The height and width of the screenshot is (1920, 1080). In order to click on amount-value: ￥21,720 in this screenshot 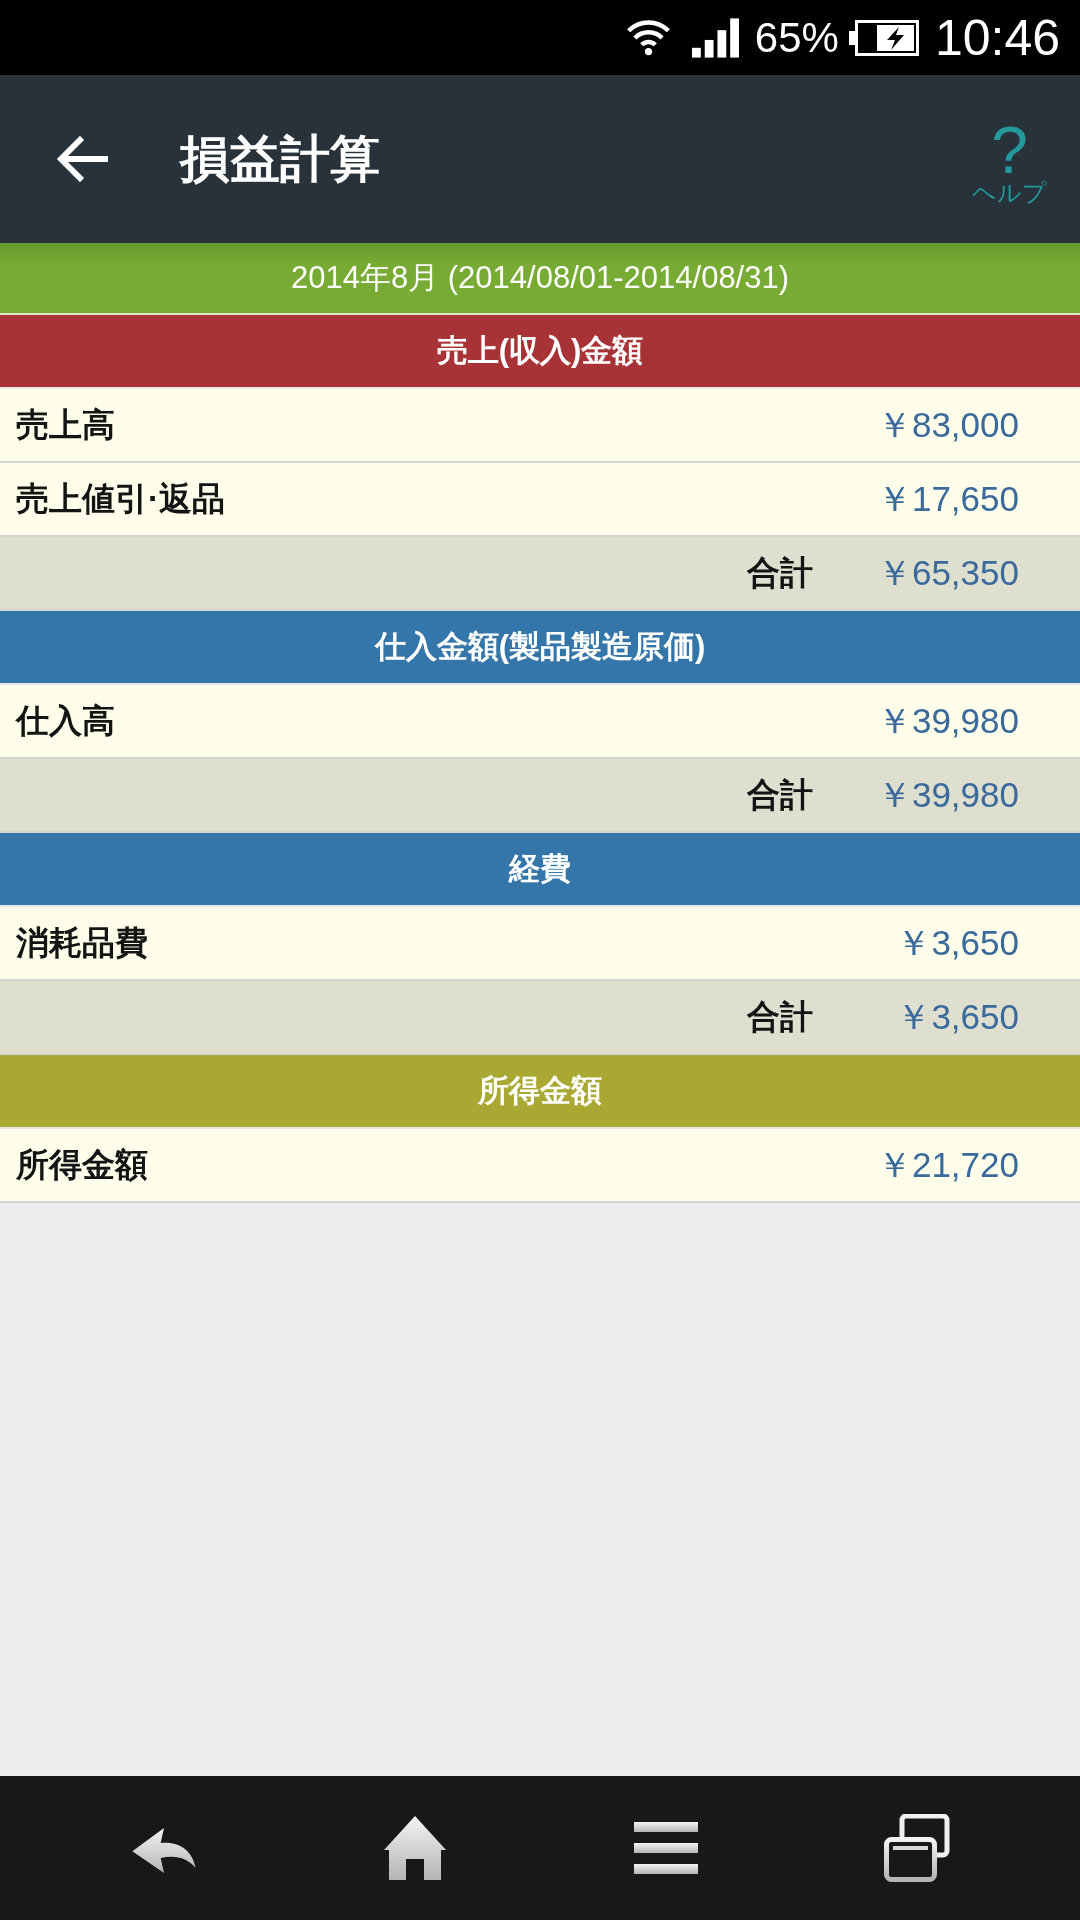, I will do `click(947, 1164)`.